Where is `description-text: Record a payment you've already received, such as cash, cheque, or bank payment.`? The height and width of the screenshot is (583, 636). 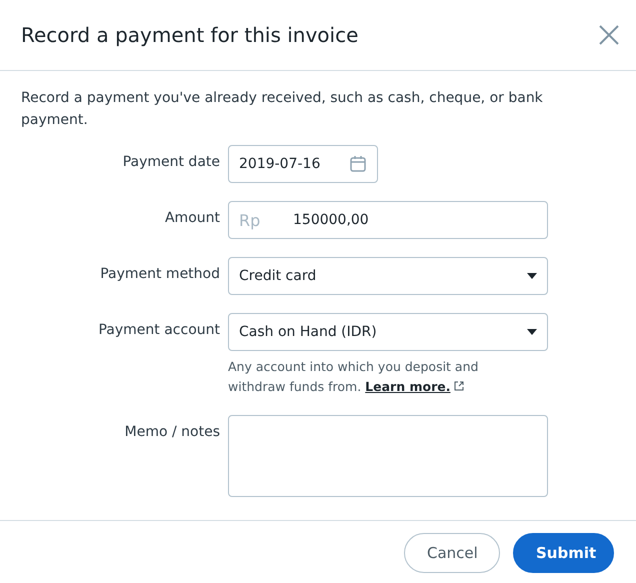
description-text: Record a payment you've already received, such as cash, cheque, or bank payment. is located at coordinates (282, 109).